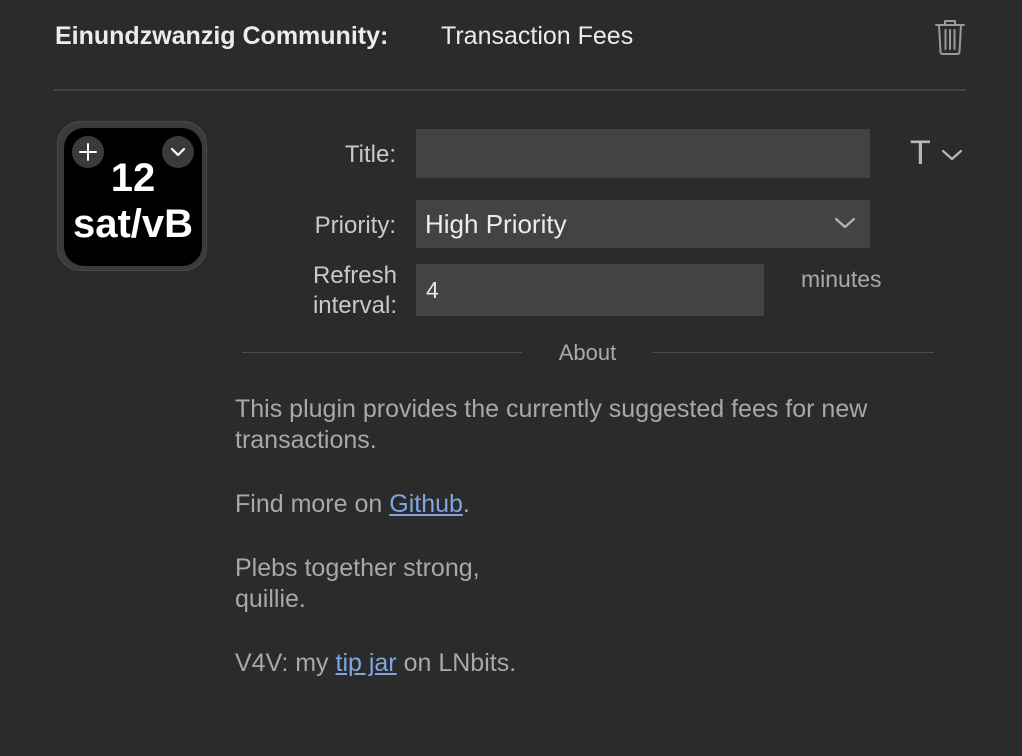 The height and width of the screenshot is (756, 1022). Describe the element at coordinates (382, 352) in the screenshot. I see `about-divider-left` at that location.